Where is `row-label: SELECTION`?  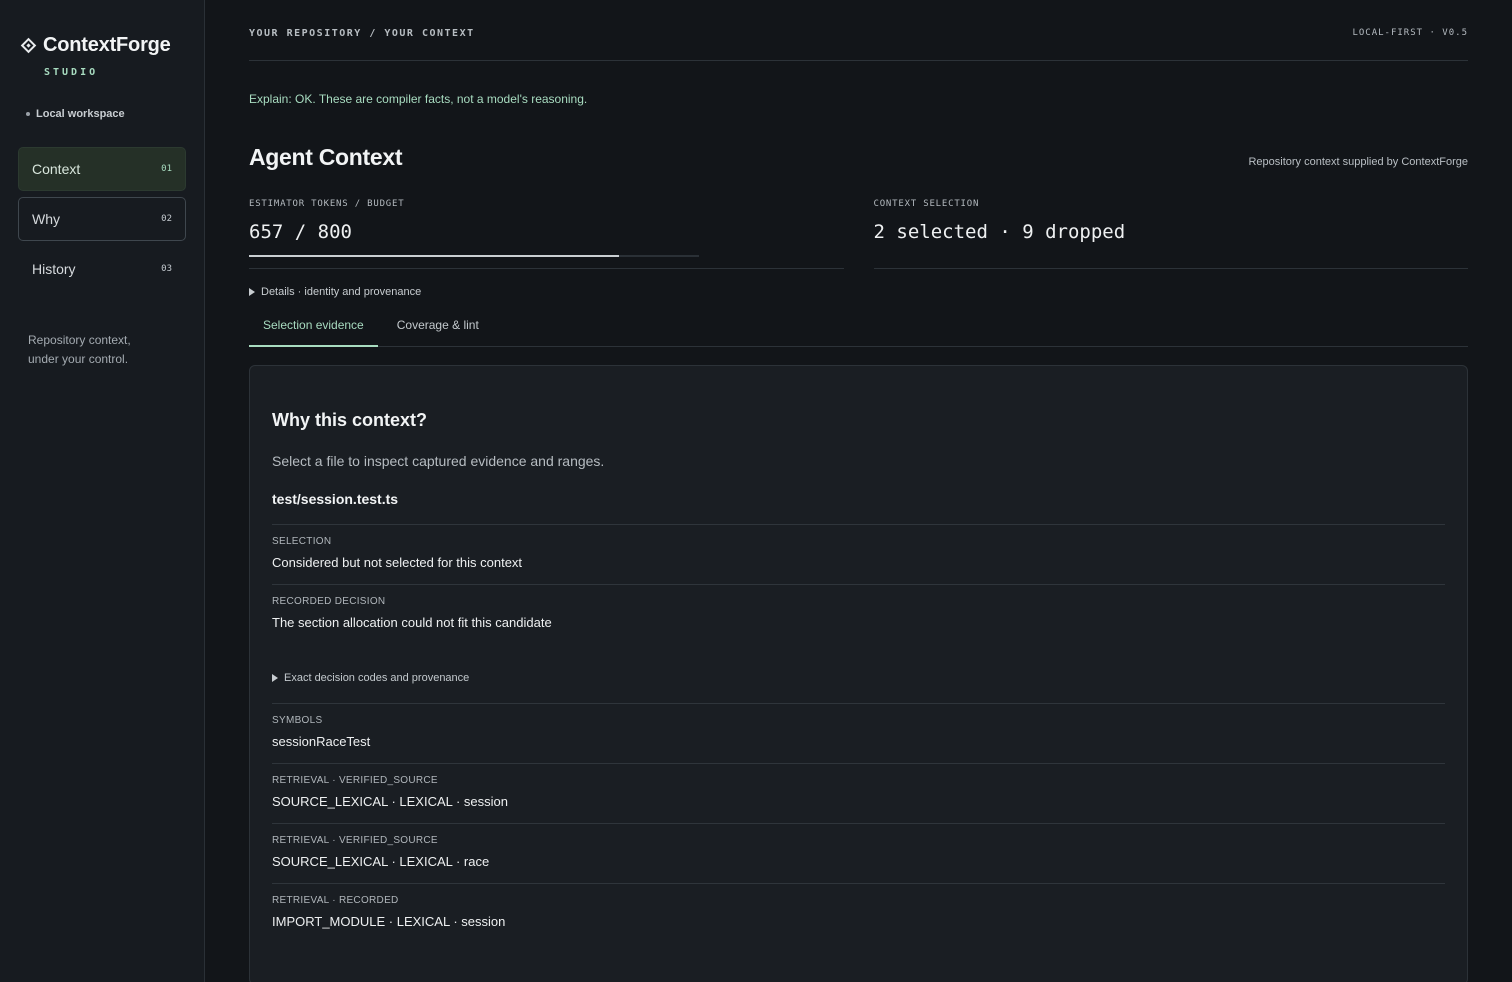
row-label: SELECTION is located at coordinates (302, 541).